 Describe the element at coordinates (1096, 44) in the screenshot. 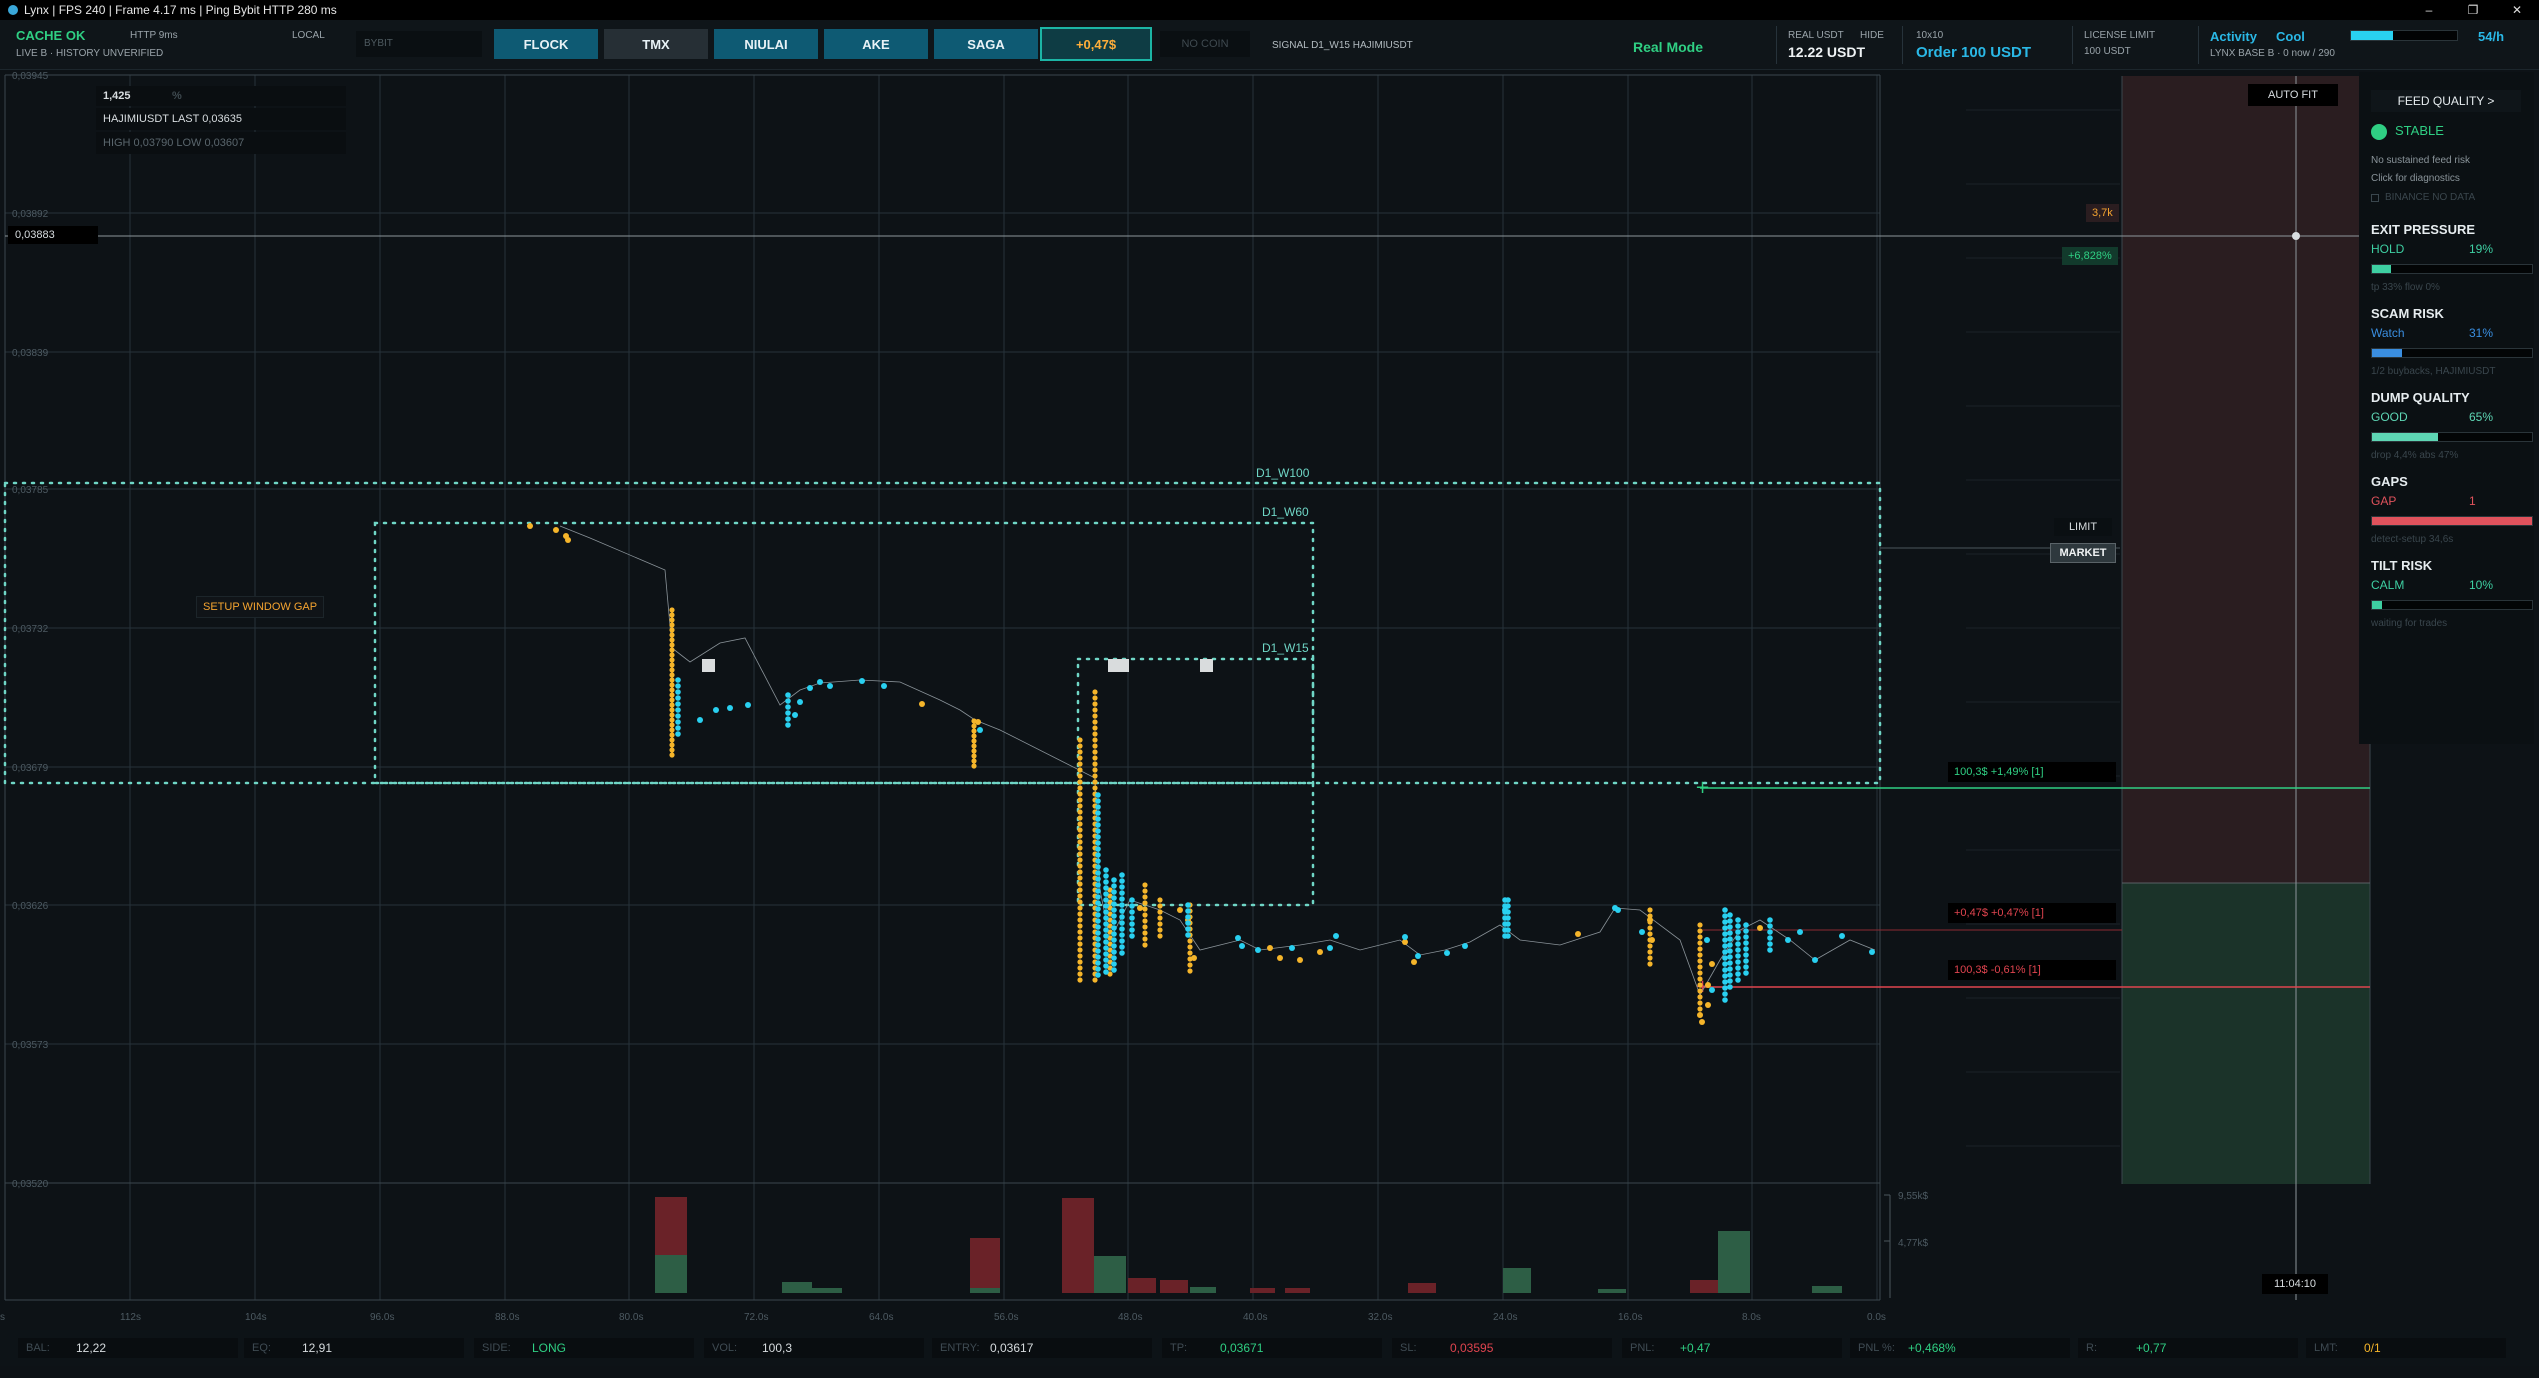

I see `position-pnl-button: +0,47$` at that location.